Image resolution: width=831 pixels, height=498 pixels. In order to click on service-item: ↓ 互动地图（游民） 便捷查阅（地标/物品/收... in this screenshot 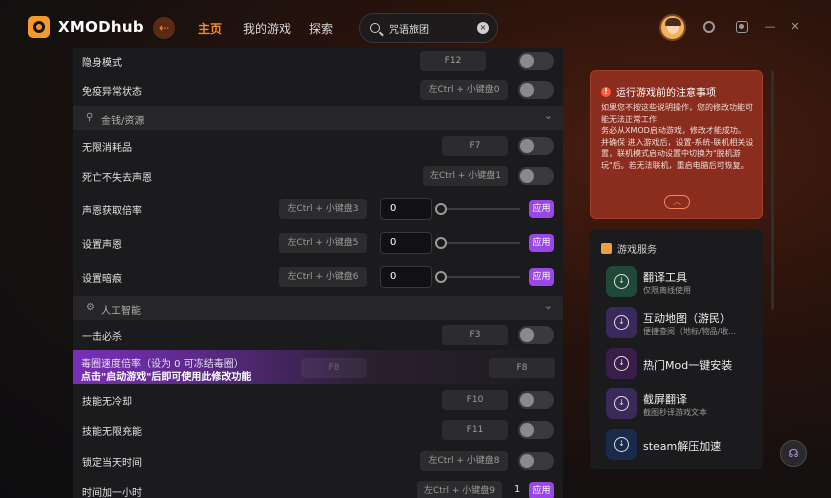, I will do `click(681, 323)`.